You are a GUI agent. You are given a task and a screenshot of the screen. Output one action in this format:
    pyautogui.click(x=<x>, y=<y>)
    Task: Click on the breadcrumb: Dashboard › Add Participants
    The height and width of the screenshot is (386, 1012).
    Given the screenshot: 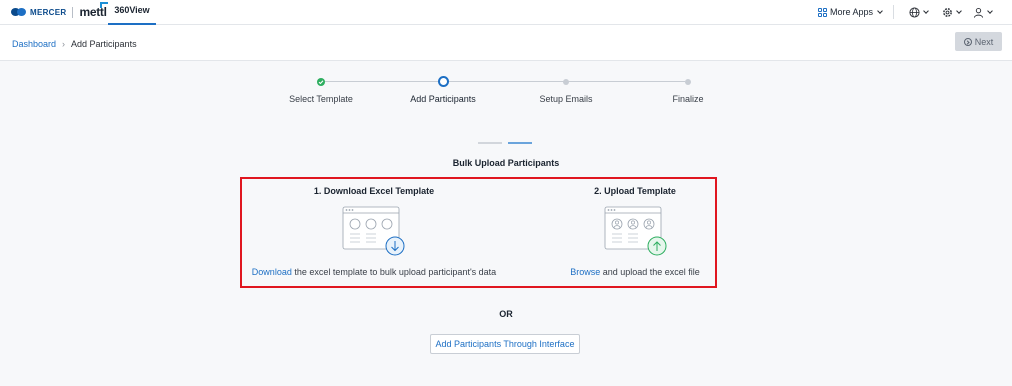 What is the action you would take?
    pyautogui.click(x=74, y=44)
    